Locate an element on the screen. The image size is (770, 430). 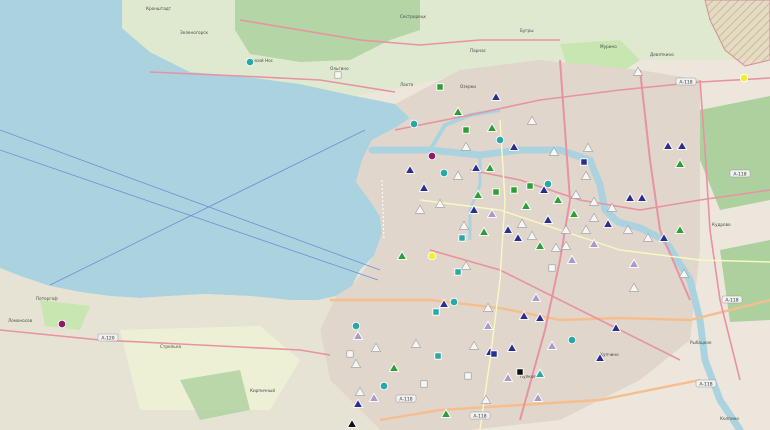
place-label: Ольгино is located at coordinates (339, 68).